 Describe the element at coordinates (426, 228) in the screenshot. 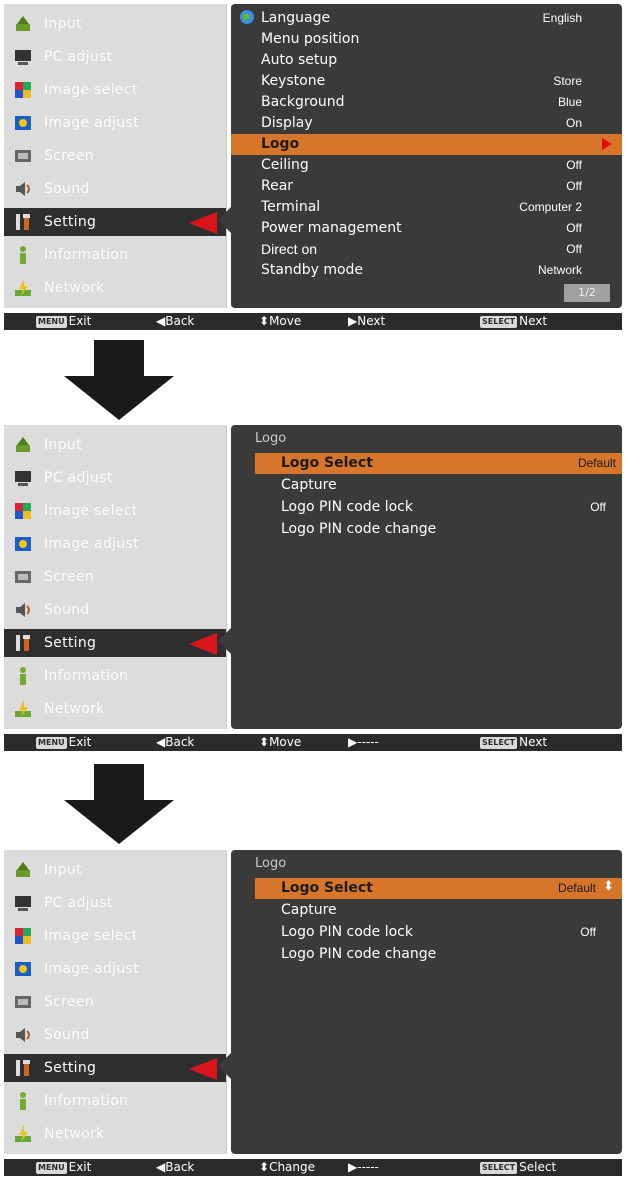

I see `menu-row-power-management: Power management Off` at that location.